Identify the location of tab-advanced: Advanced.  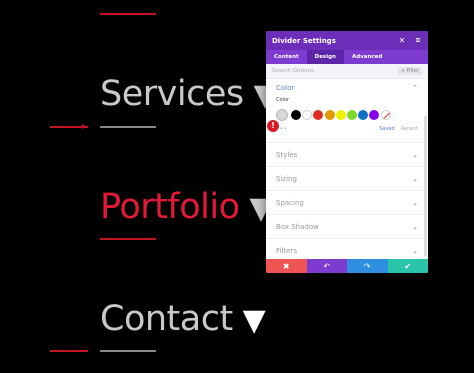
(367, 57).